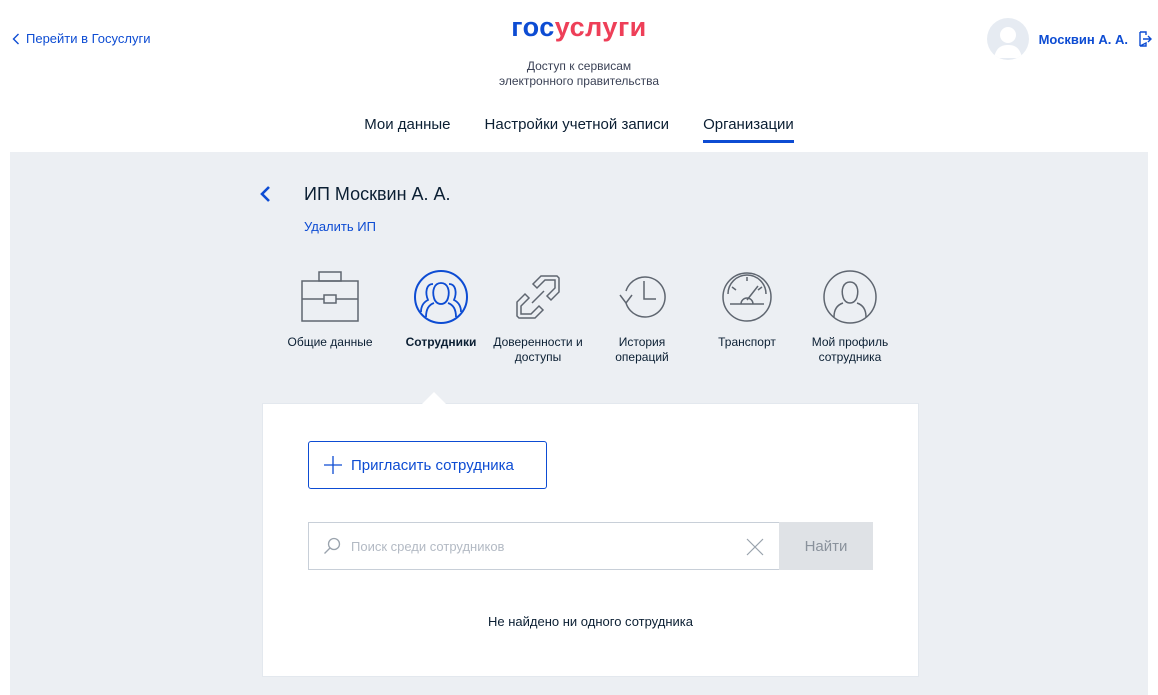  Describe the element at coordinates (850, 342) in the screenshot. I see `menu-my-profile-label: Мой профиль` at that location.